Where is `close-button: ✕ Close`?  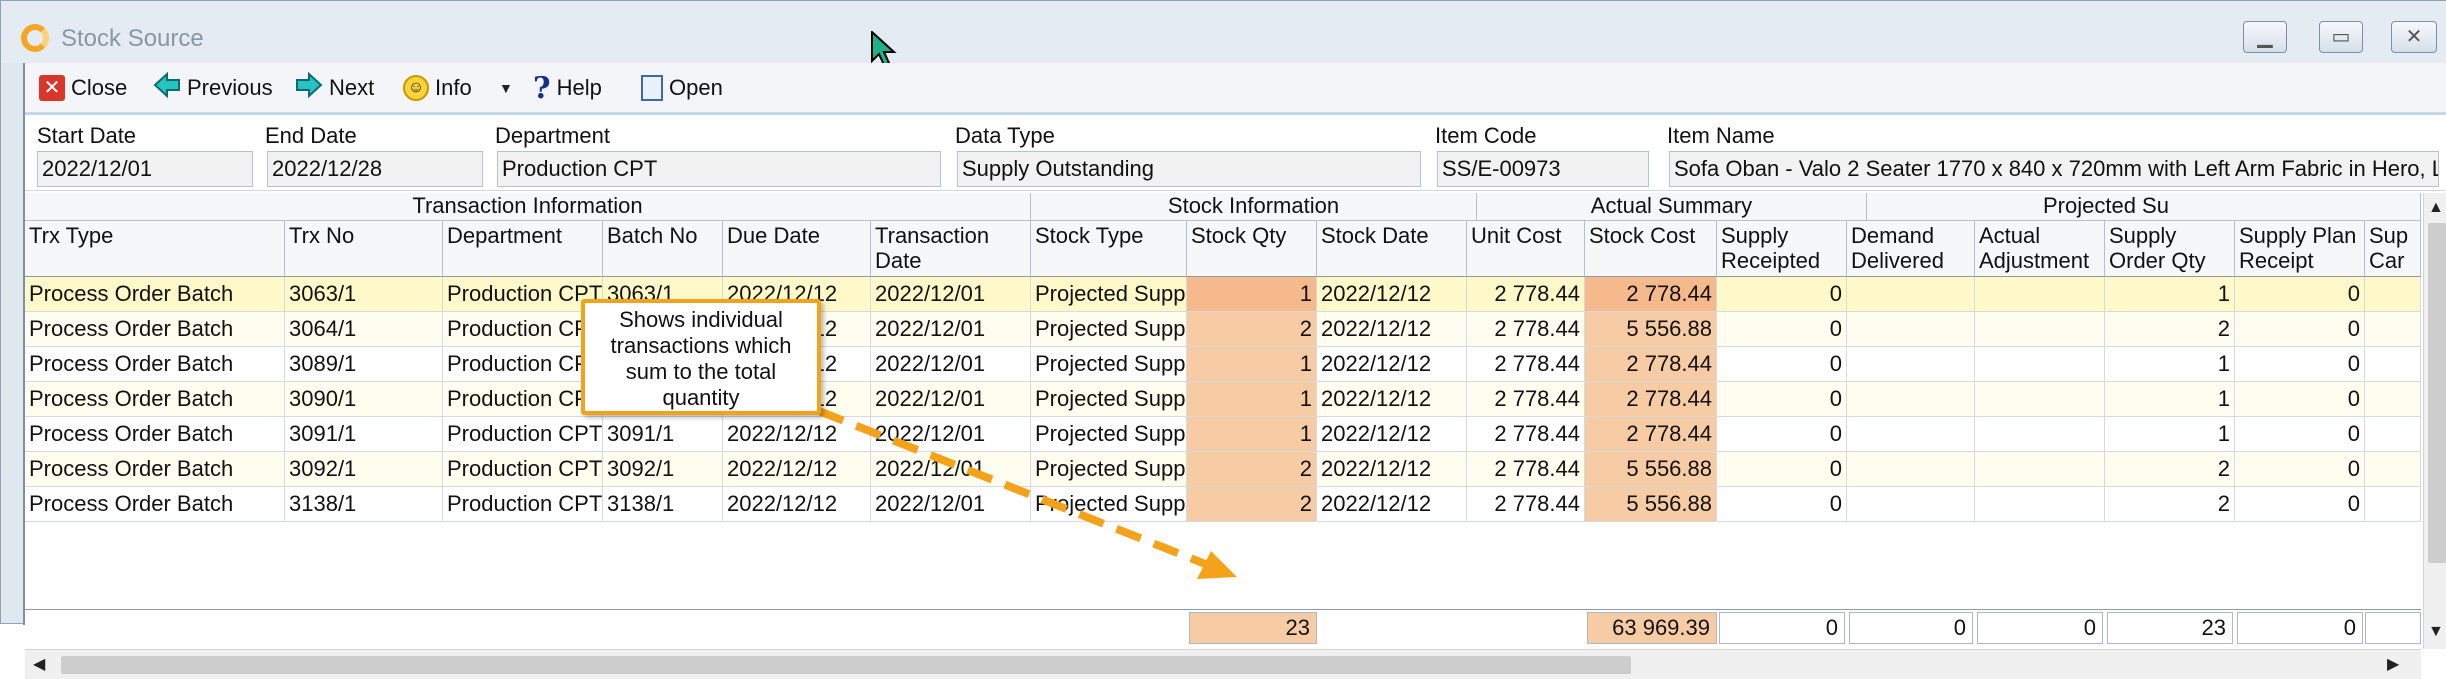
close-button: ✕ Close is located at coordinates (83, 88).